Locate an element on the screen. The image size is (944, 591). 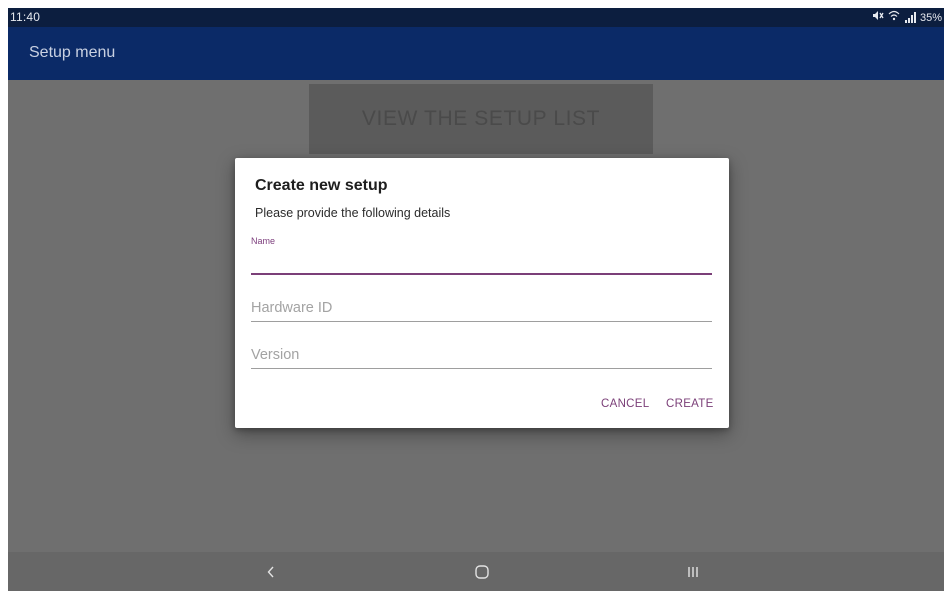
version-underline is located at coordinates (481, 368).